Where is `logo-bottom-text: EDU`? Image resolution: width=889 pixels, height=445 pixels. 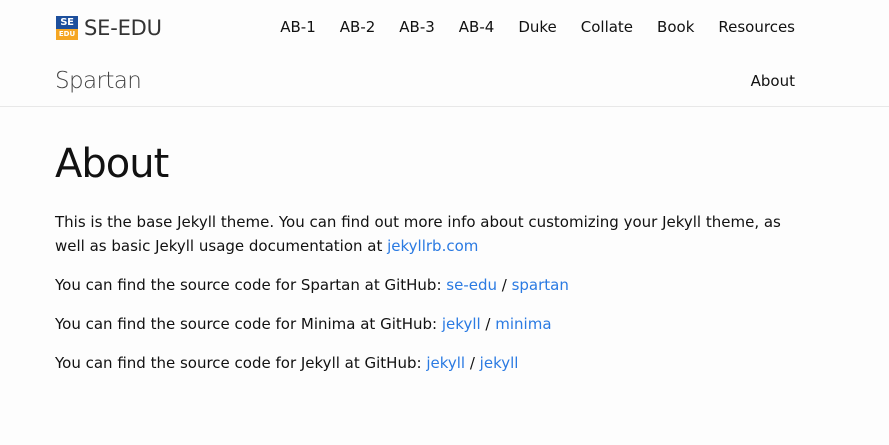
logo-bottom-text: EDU is located at coordinates (67, 34).